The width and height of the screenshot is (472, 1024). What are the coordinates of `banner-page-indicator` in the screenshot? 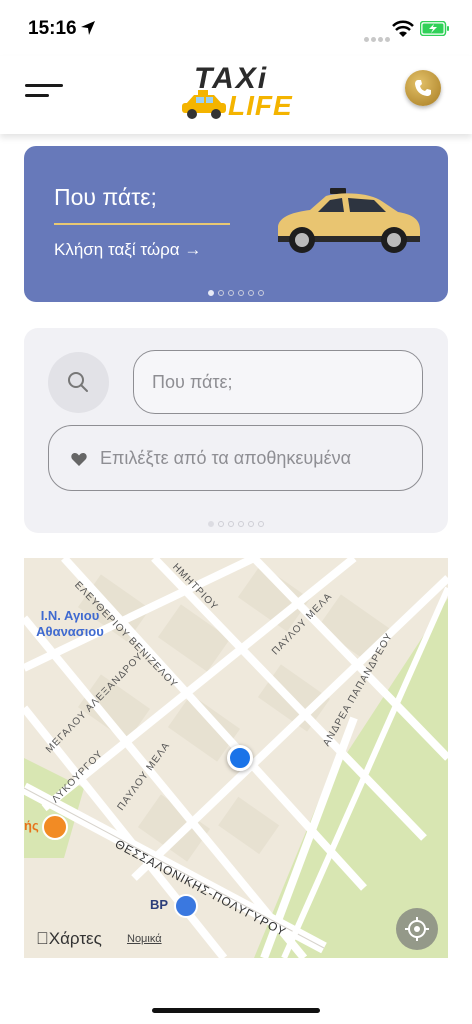 It's located at (236, 292).